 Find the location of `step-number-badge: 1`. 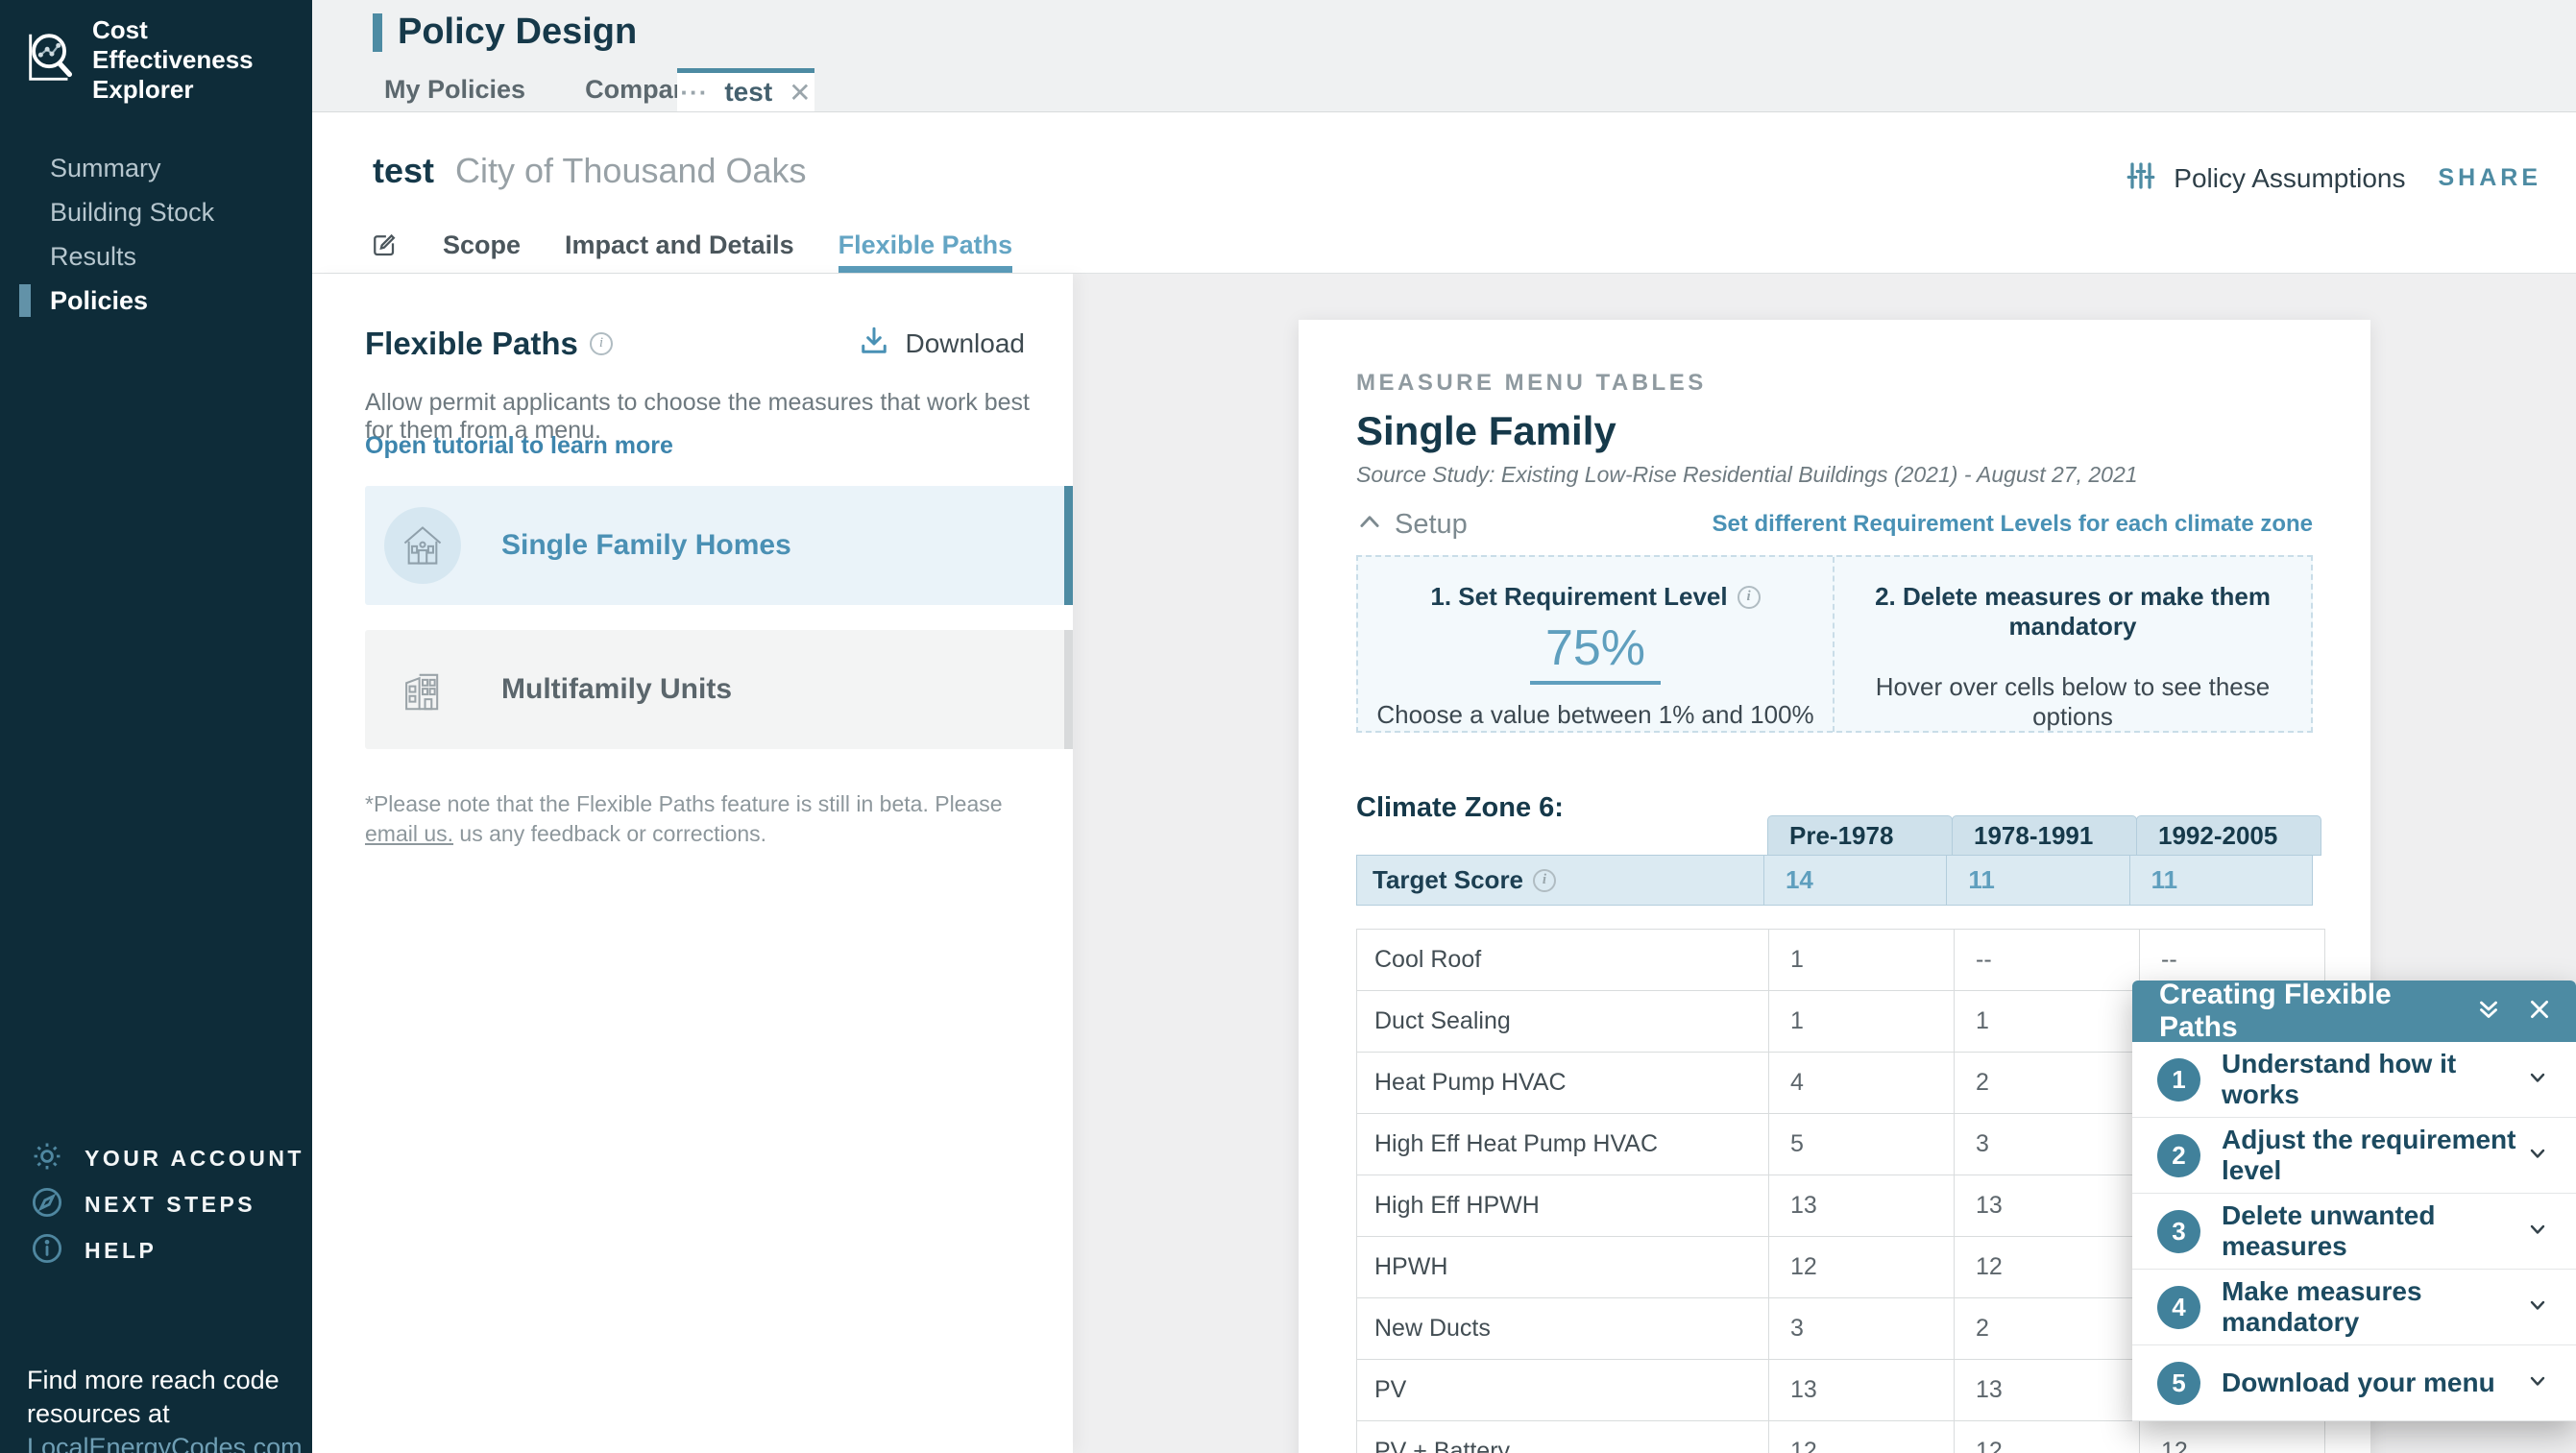

step-number-badge: 1 is located at coordinates (2178, 1079).